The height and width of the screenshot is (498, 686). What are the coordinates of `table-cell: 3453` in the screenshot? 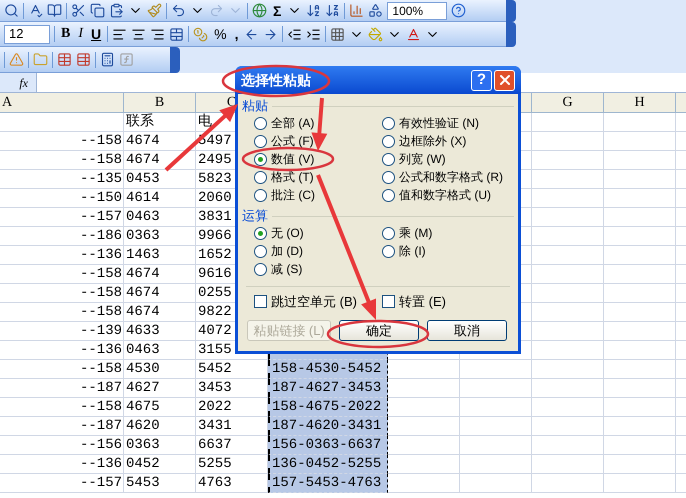 It's located at (232, 388).